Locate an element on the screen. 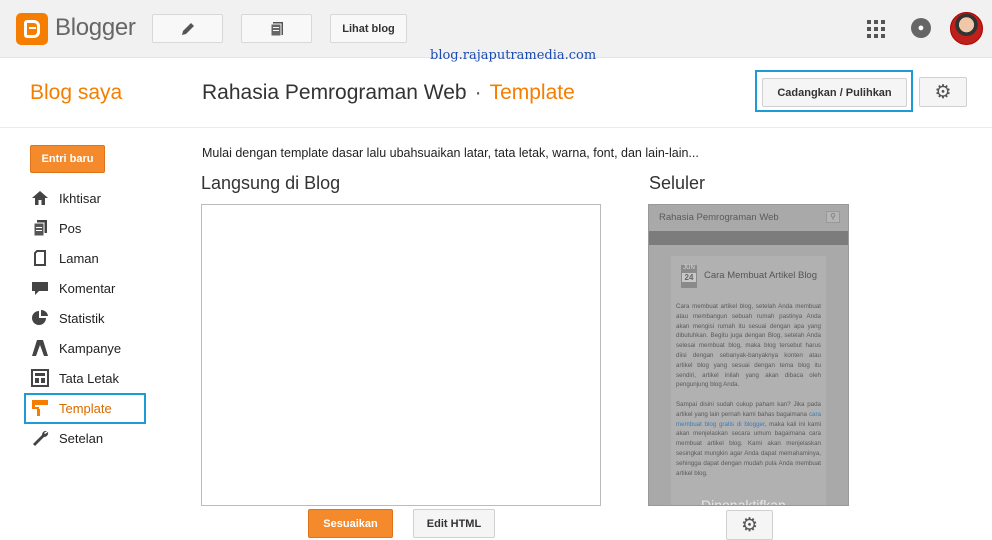 This screenshot has height=540, width=992. mobile-blog-name: Rahasia Pemrograman Web is located at coordinates (719, 217).